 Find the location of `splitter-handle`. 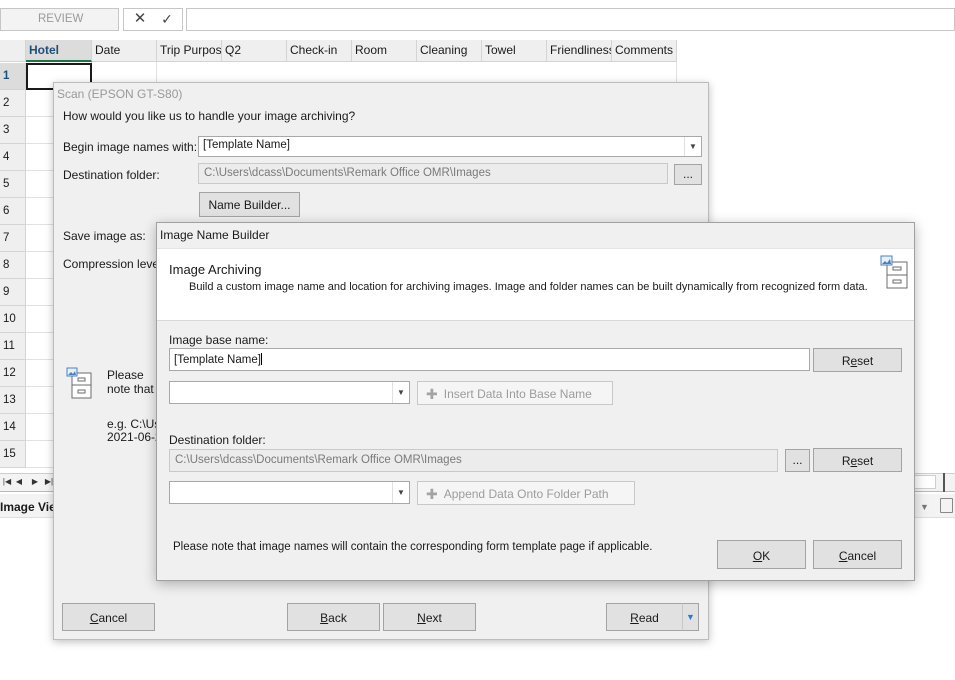

splitter-handle is located at coordinates (949, 482).